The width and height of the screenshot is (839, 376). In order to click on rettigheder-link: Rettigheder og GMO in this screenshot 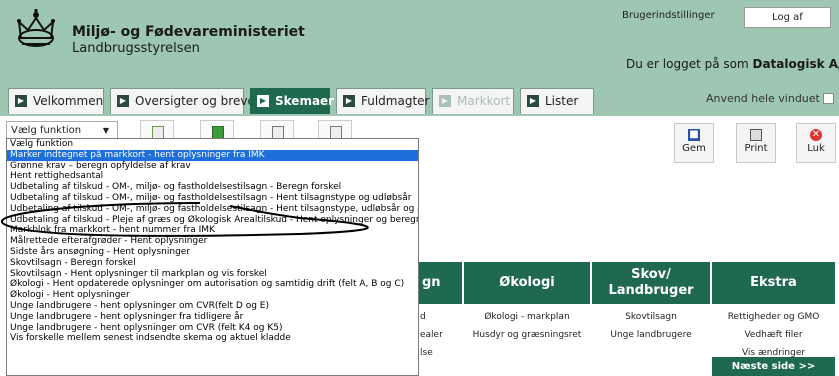, I will do `click(773, 317)`.